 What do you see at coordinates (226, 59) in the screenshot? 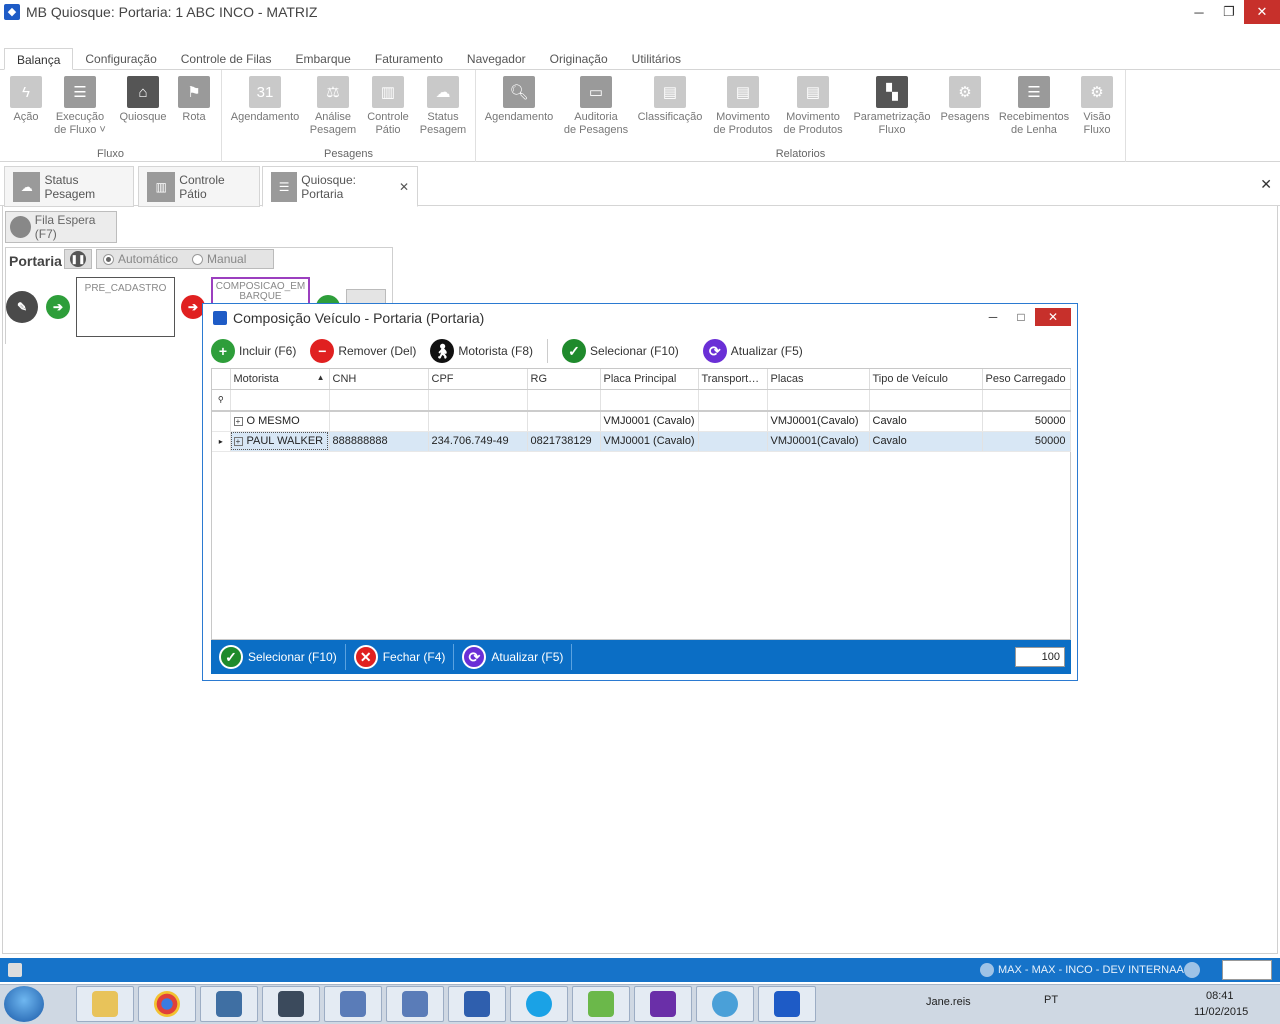
I see `tab-controle-filas: Controle de Filas` at bounding box center [226, 59].